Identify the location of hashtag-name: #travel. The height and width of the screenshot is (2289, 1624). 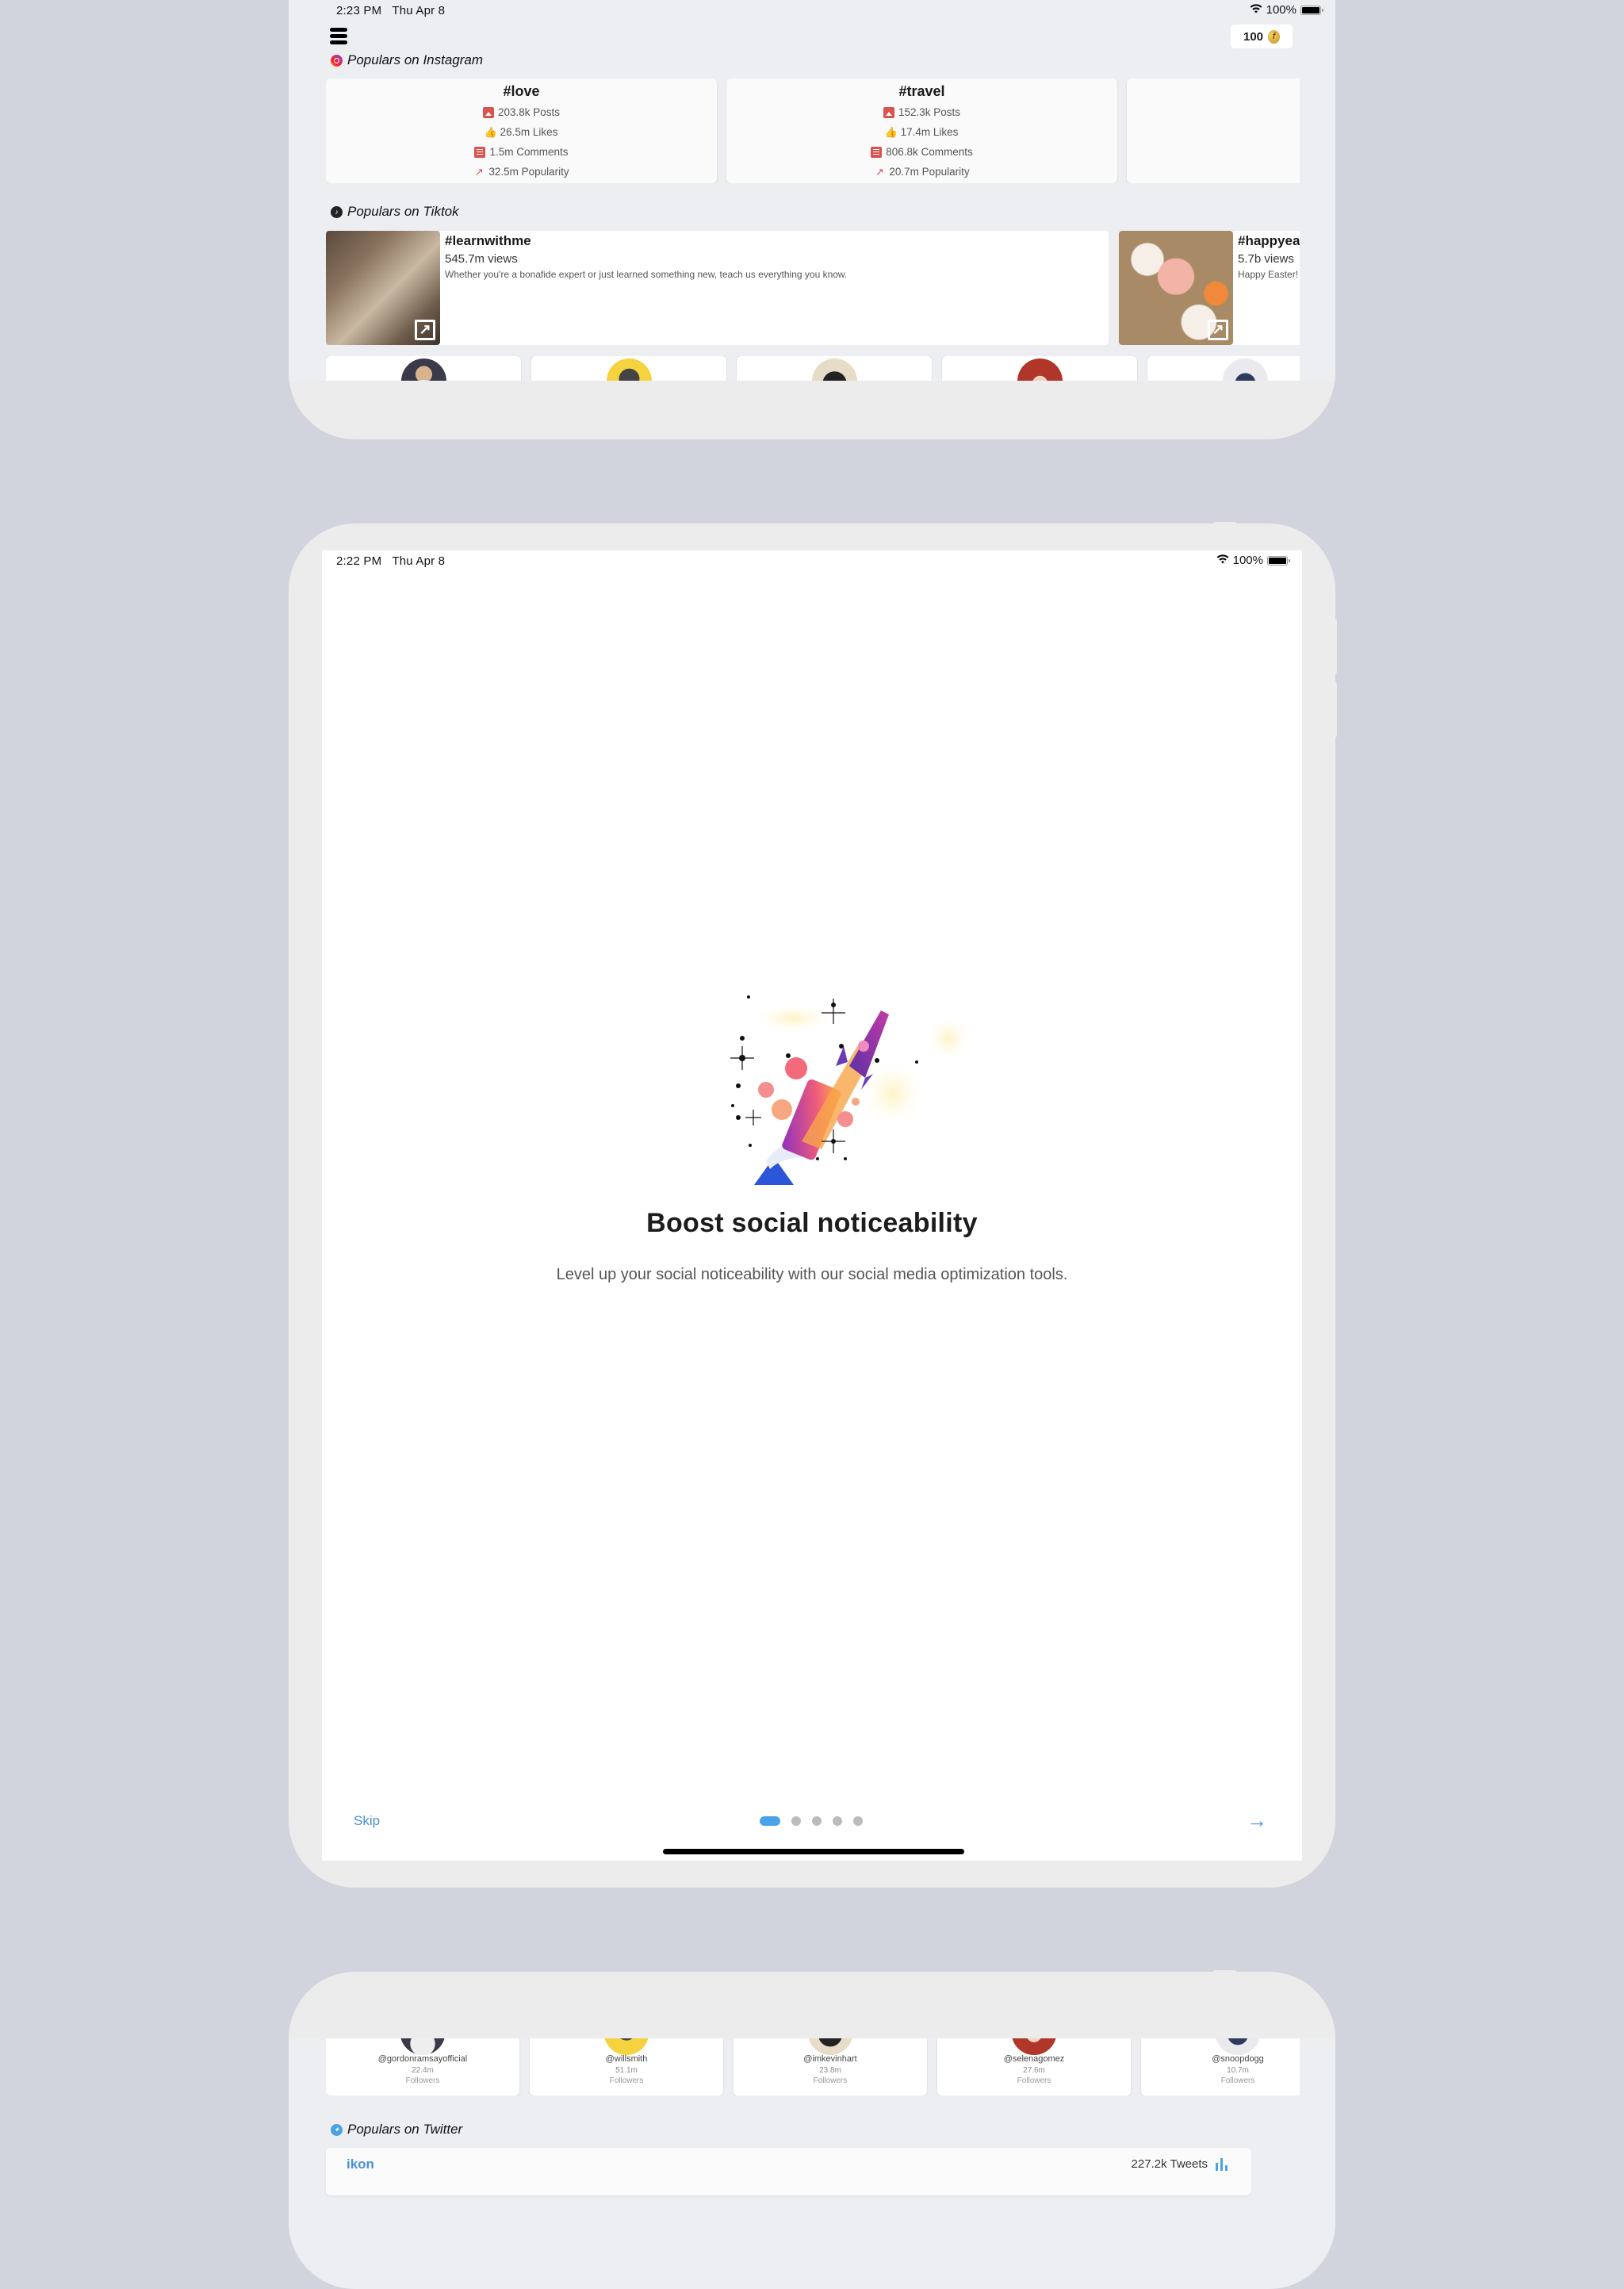
(921, 91).